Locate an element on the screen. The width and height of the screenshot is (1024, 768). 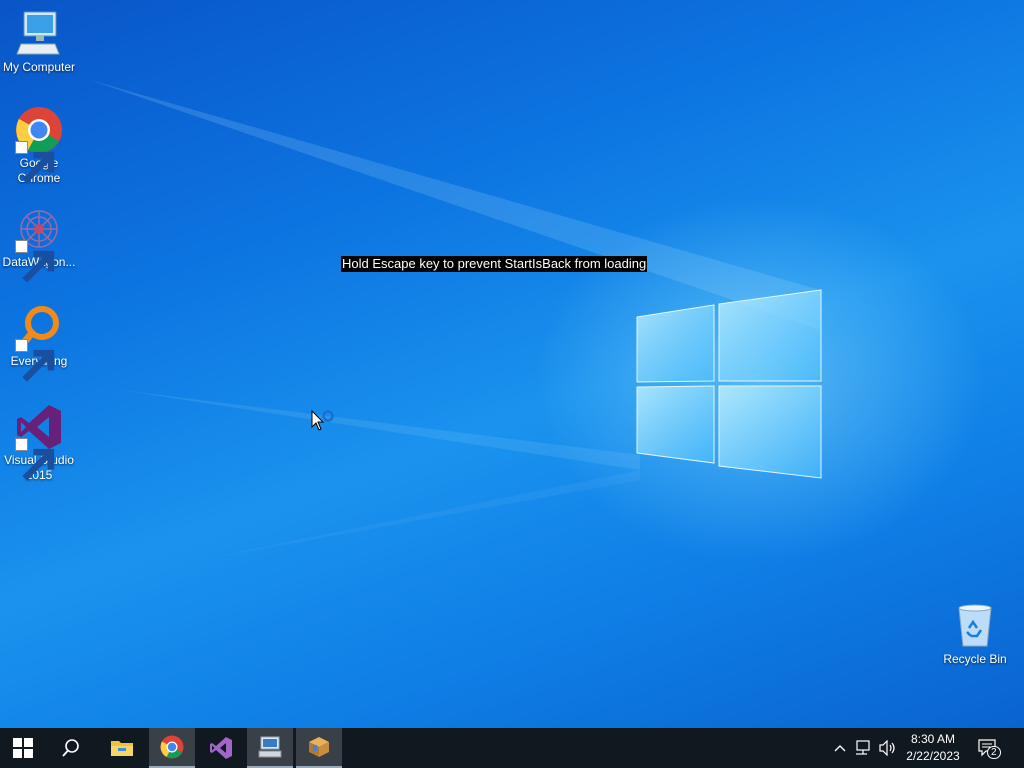
taskbar-remote-desktop is located at coordinates (270, 748).